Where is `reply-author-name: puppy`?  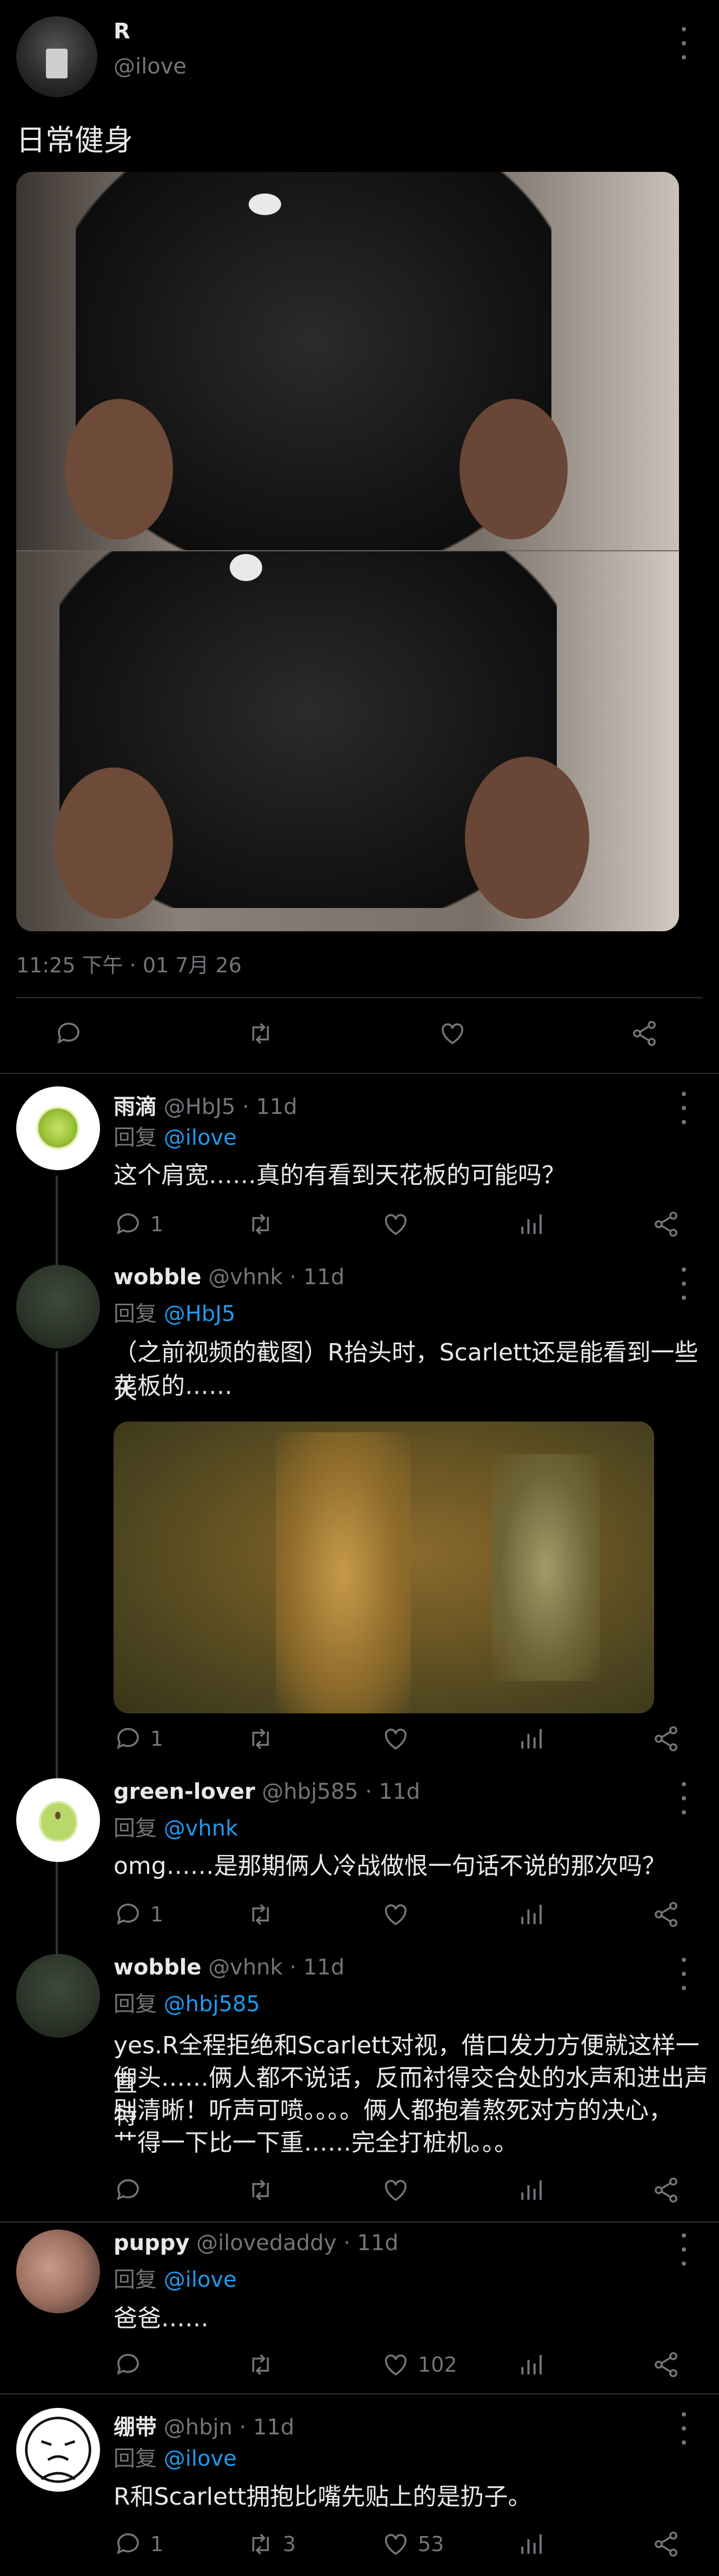 reply-author-name: puppy is located at coordinates (151, 2243).